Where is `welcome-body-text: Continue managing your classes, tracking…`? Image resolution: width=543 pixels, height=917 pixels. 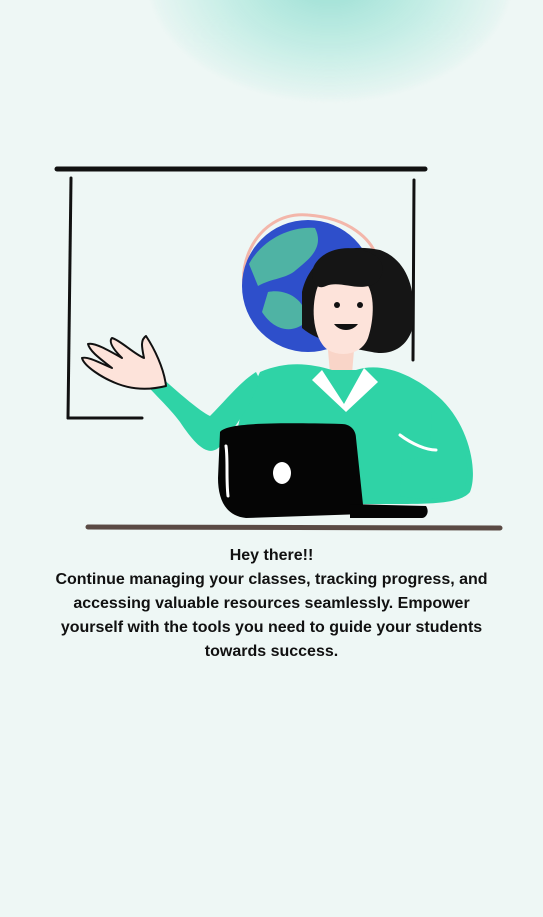 welcome-body-text: Continue managing your classes, tracking… is located at coordinates (271, 615).